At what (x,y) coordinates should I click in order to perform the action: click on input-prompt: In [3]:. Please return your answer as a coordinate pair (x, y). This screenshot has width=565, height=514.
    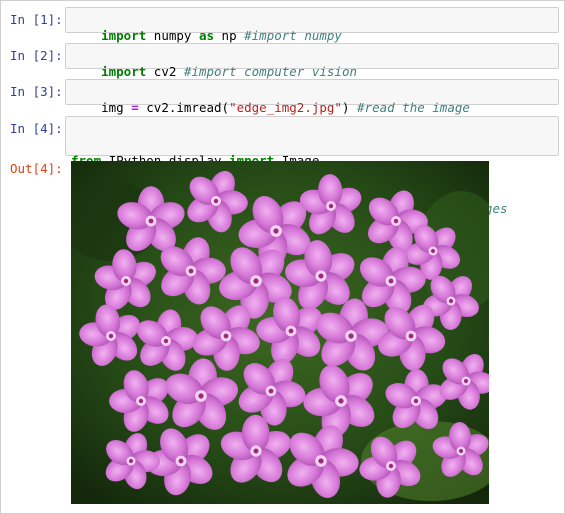
    Looking at the image, I should click on (36, 91).